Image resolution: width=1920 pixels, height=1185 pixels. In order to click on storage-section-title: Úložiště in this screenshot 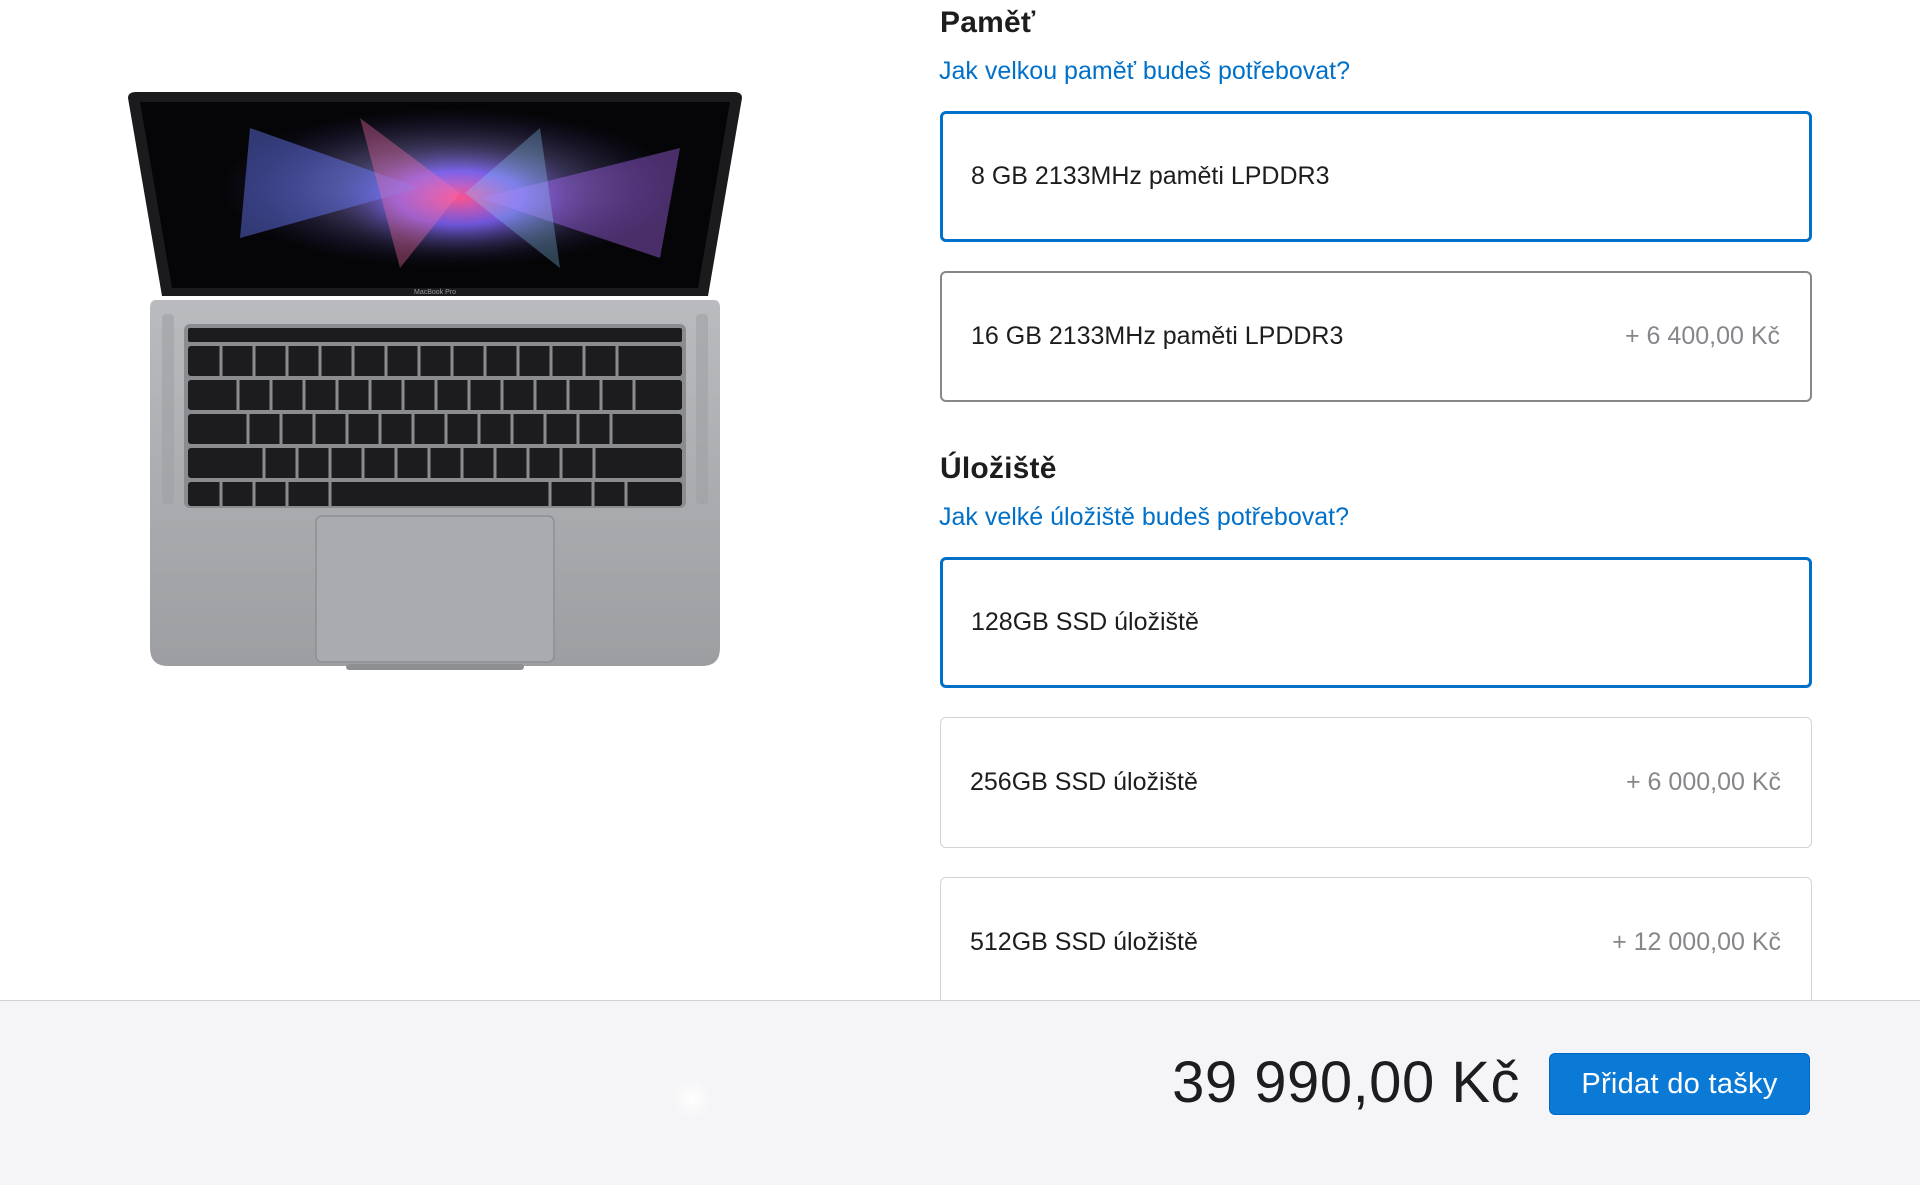, I will do `click(998, 468)`.